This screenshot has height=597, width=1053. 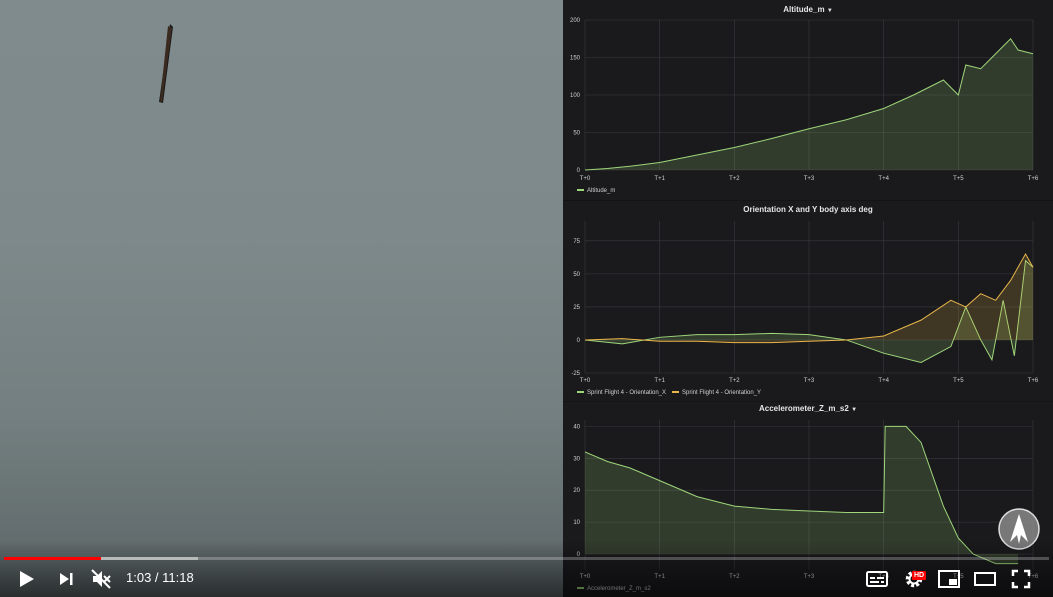 What do you see at coordinates (575, 96) in the screenshot?
I see `y-tick-label: 100` at bounding box center [575, 96].